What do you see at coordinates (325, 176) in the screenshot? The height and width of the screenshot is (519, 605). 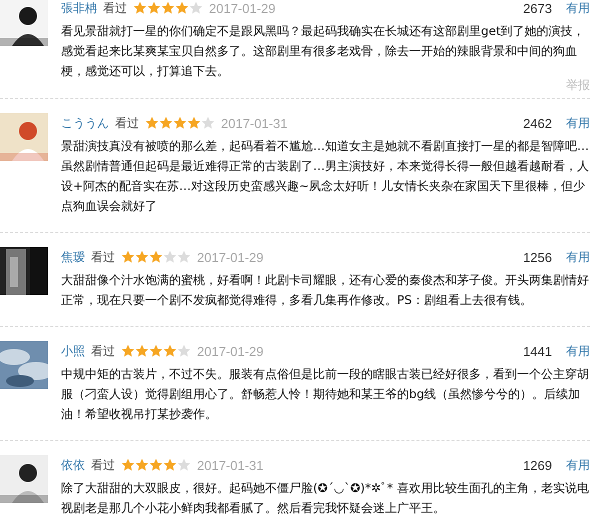 I see `review-text: 景甜演技真没有被喷的那么差，起码看着不尴尬…知道女主是她就不看剧直接打一星的都是智障吧…虽然剧情普通但起码是最近难得正常的古装剧了…男主演技好，本来觉得长得一般但越看越耐看，人设+阿杰的配音实在苏…对这段历史蛮感兴趣~夙念太好听！儿女情长夹杂在家国天下里很棒，但少点狗血误会就好了` at bounding box center [325, 176].